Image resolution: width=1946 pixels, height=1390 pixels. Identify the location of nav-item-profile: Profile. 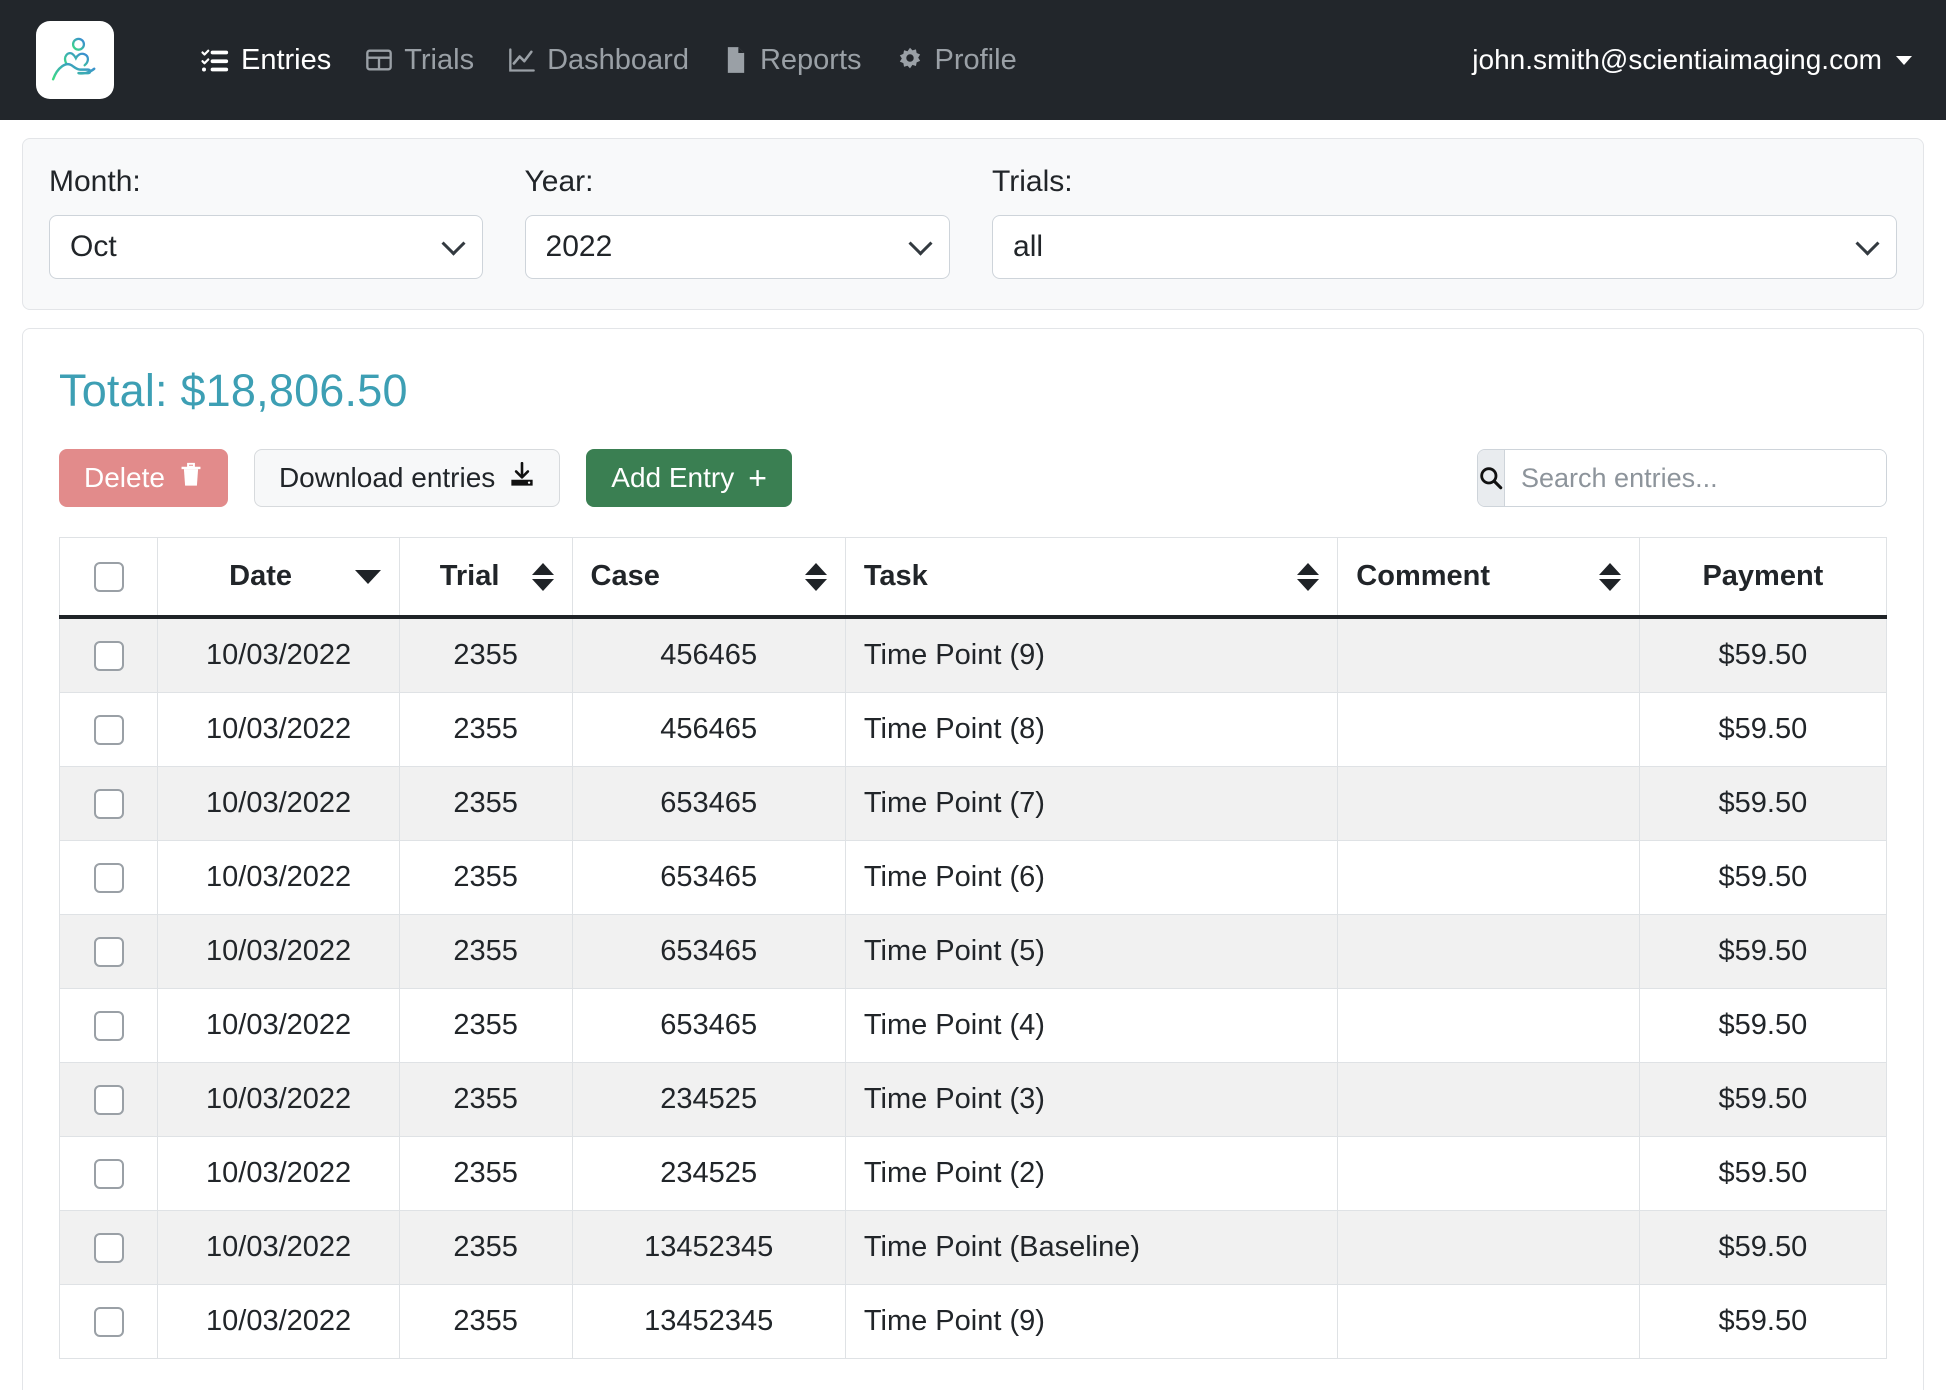
(956, 60).